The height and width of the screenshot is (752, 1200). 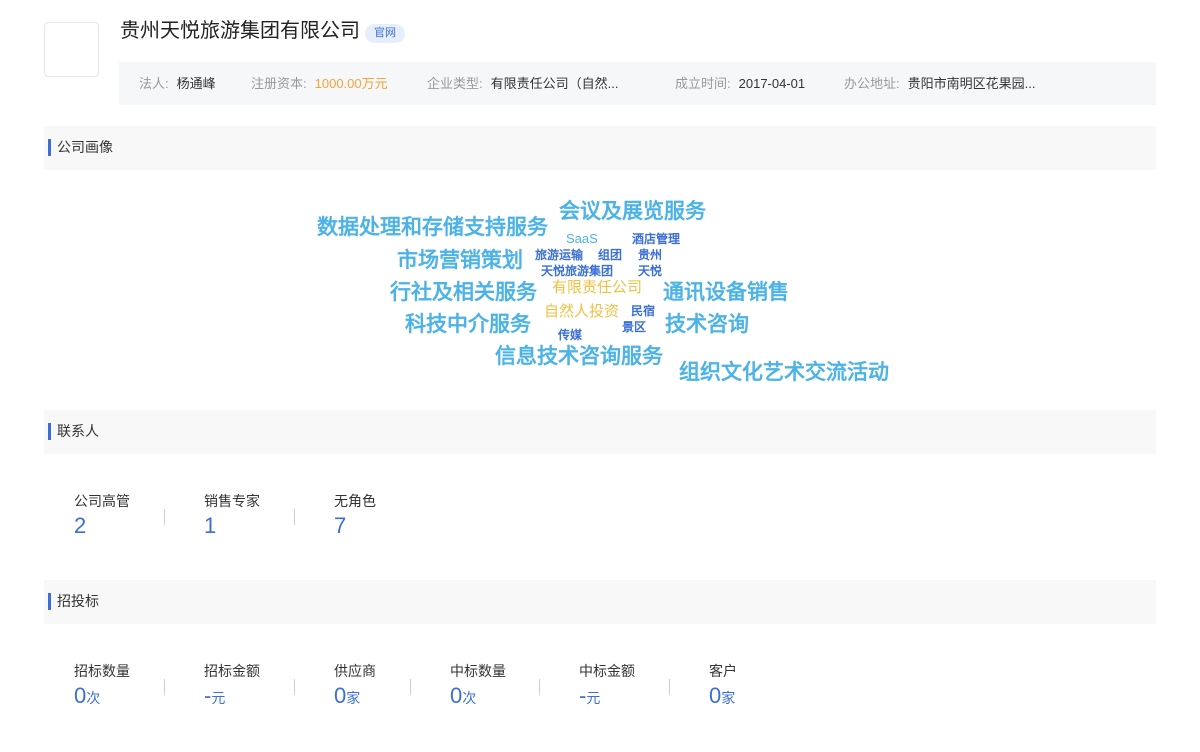 I want to click on section-header-contacts: 联系人, so click(x=600, y=432).